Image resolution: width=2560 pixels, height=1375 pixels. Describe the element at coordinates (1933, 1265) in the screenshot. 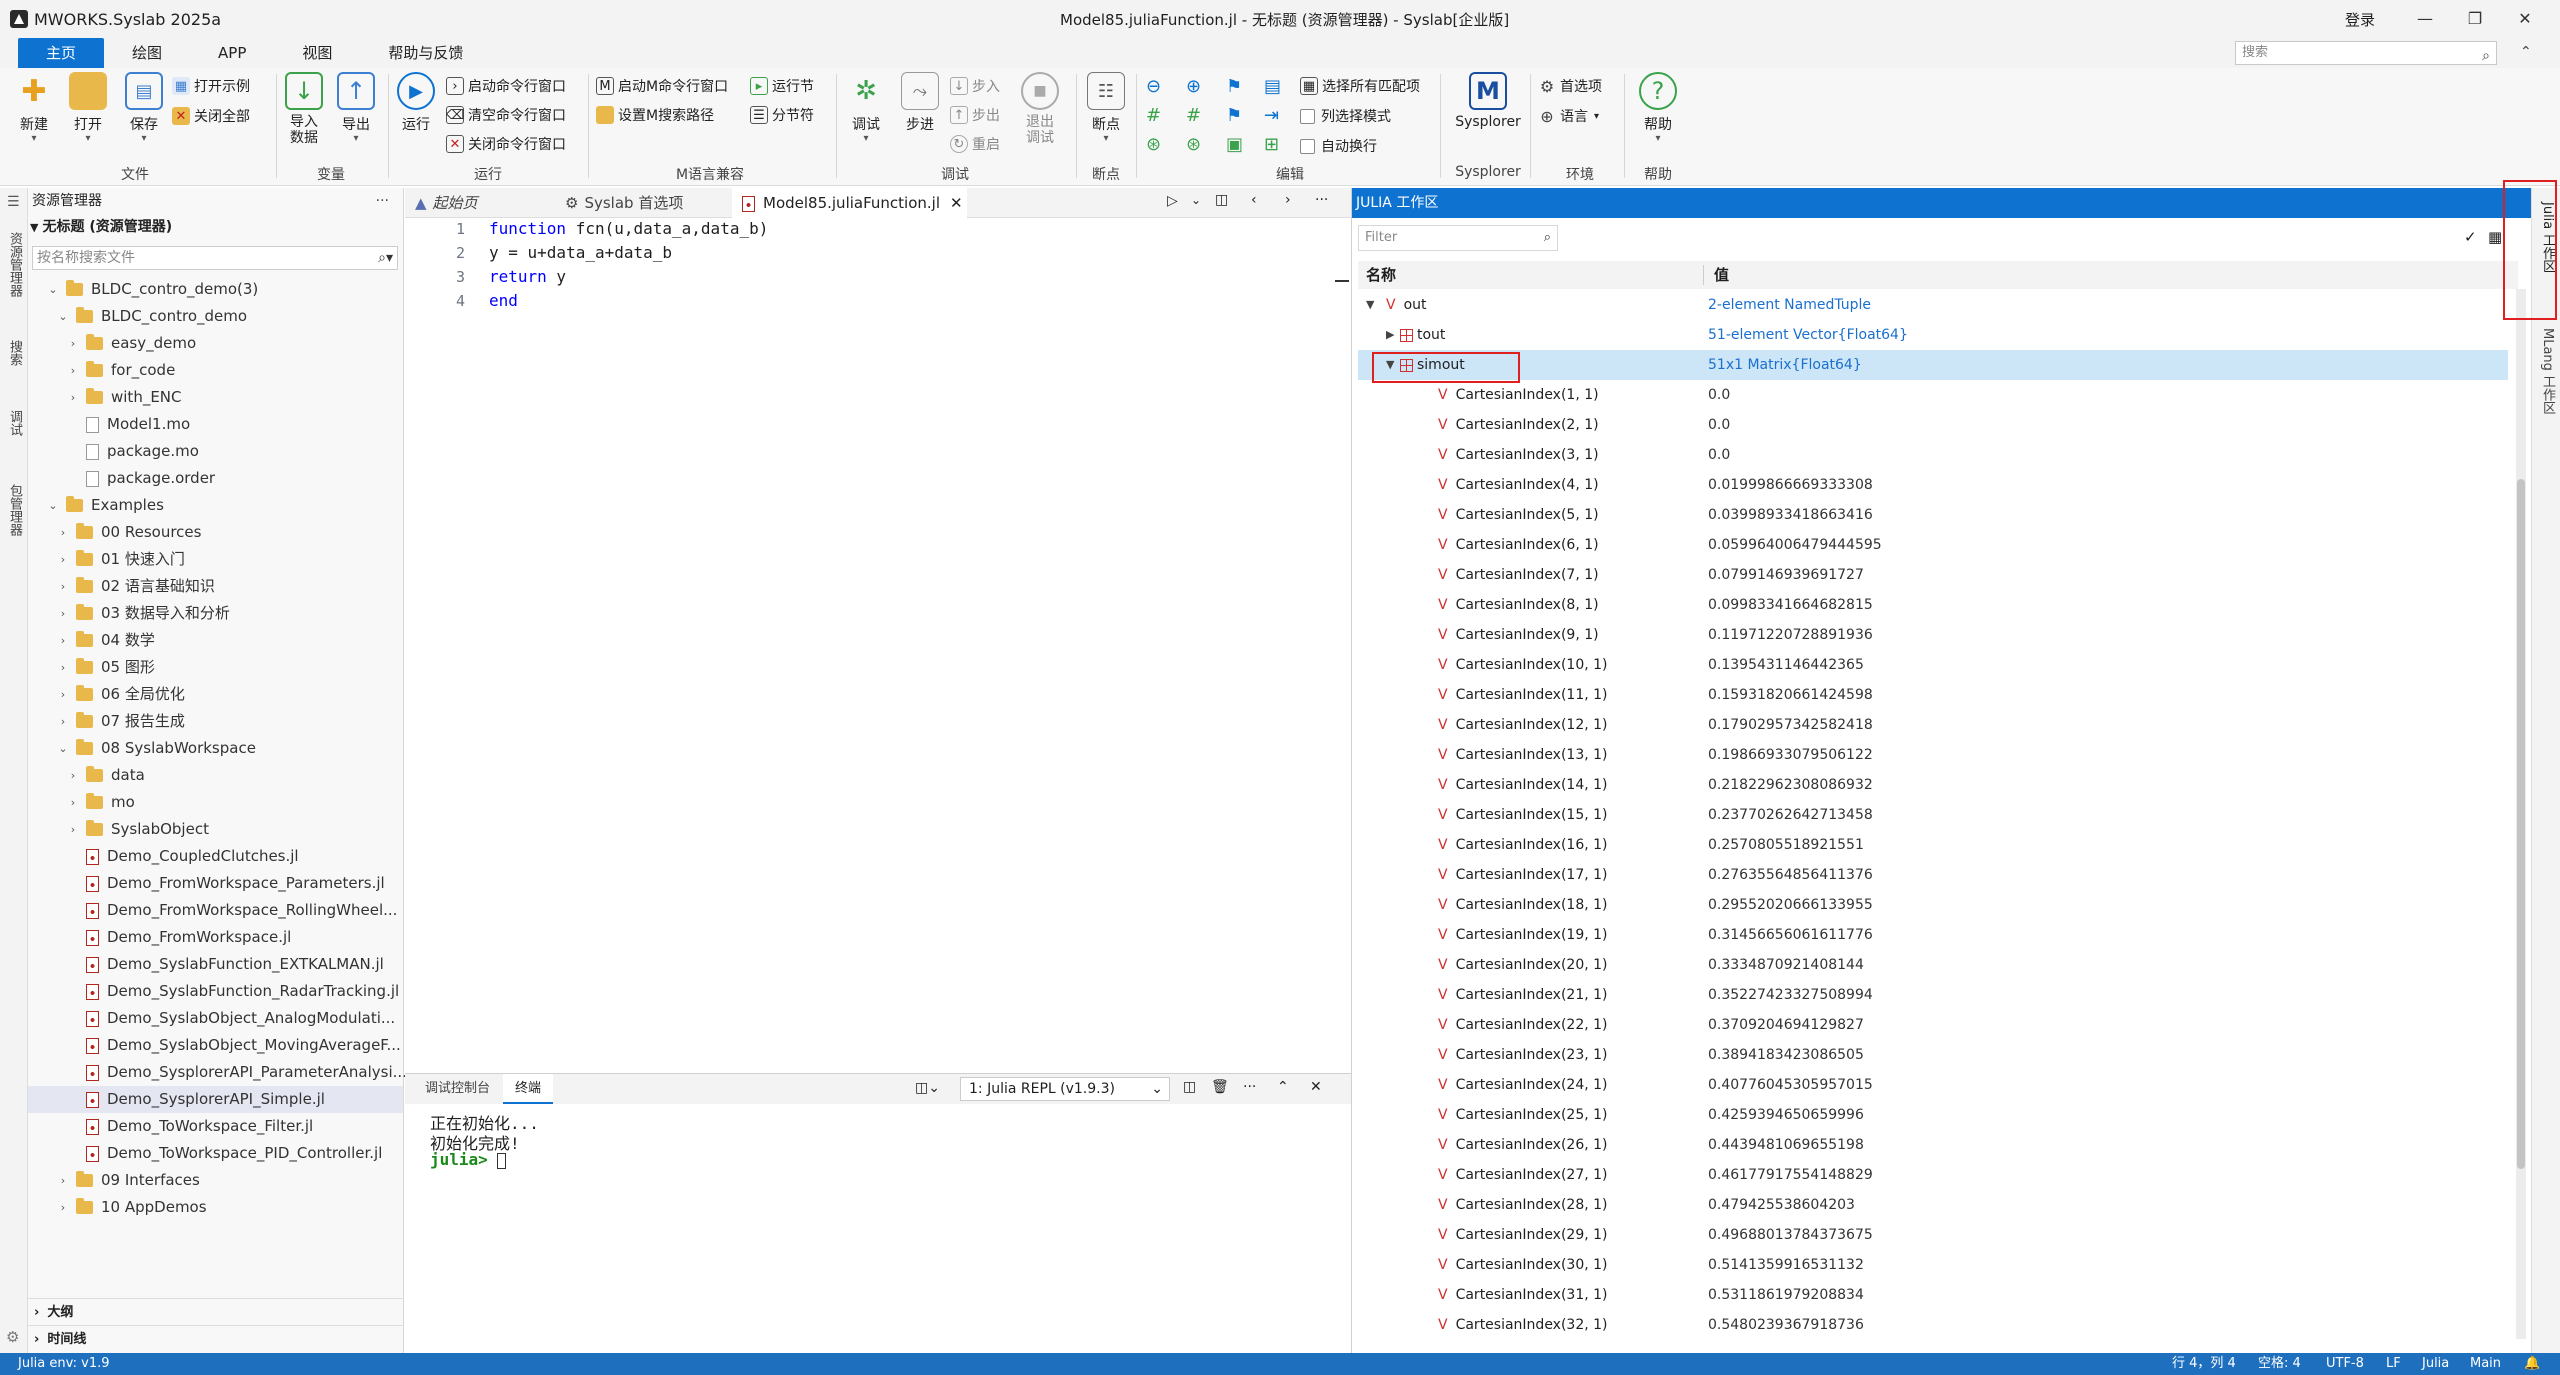

I see `matrix-cell-row: V CartesianIndex(30, 1) 0.5141359916531132` at that location.